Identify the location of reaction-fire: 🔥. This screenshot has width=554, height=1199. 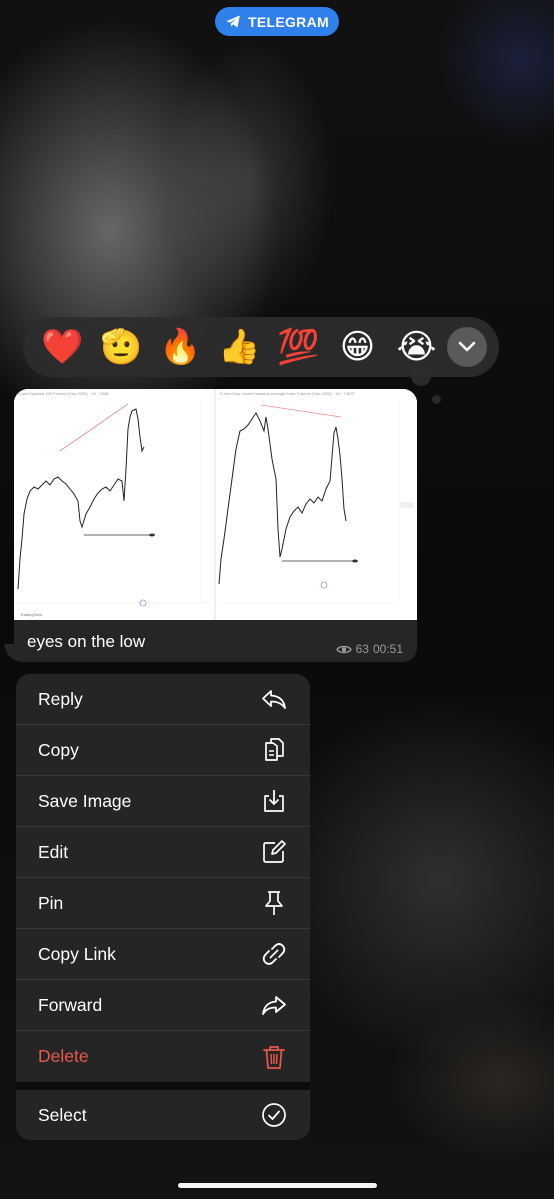
(180, 347).